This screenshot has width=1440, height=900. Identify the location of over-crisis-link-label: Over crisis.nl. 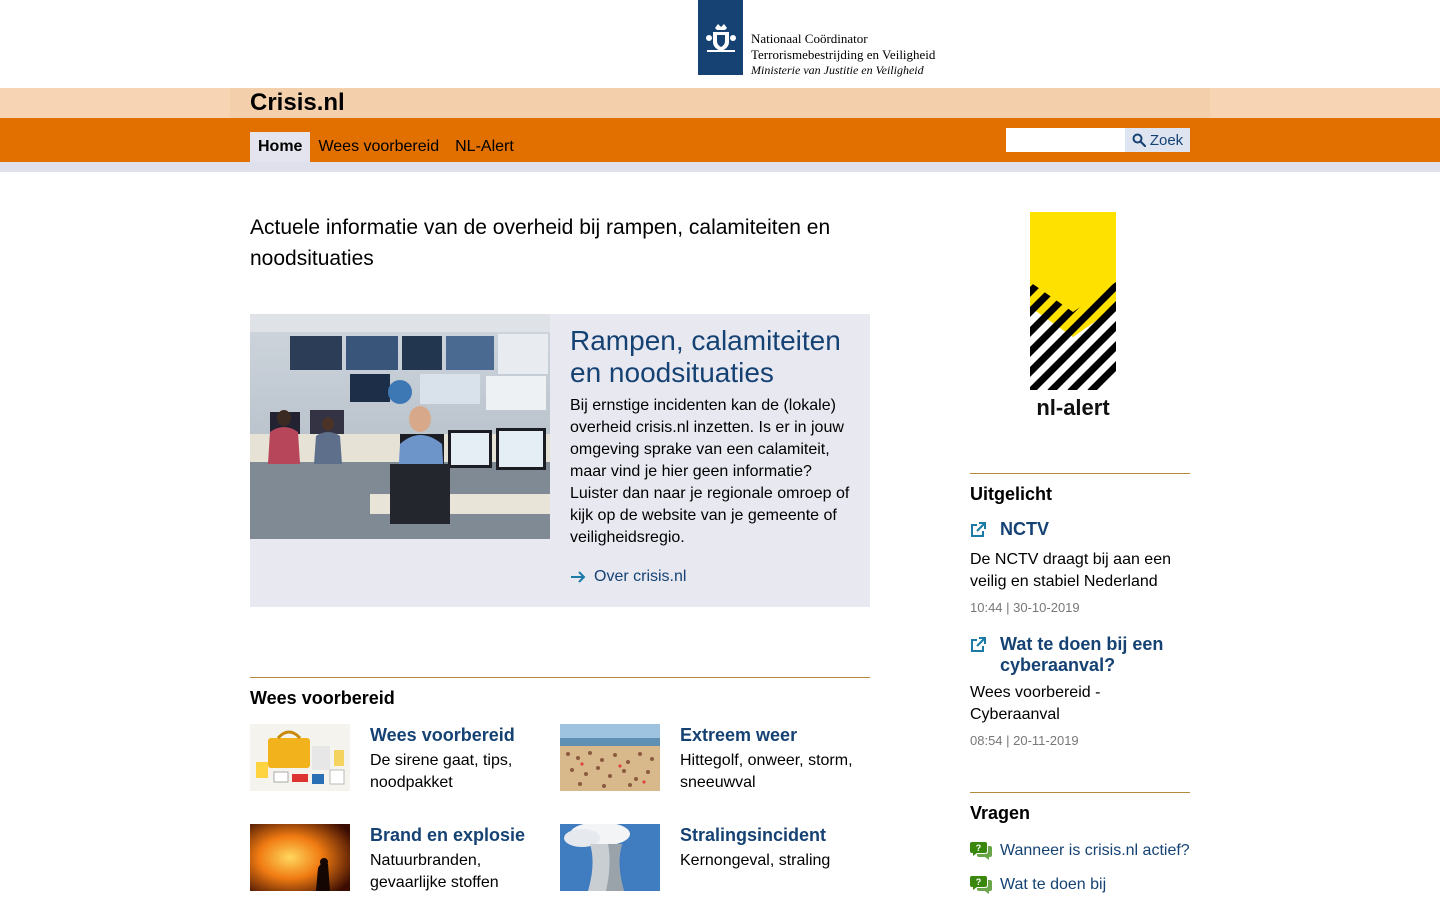
(640, 576).